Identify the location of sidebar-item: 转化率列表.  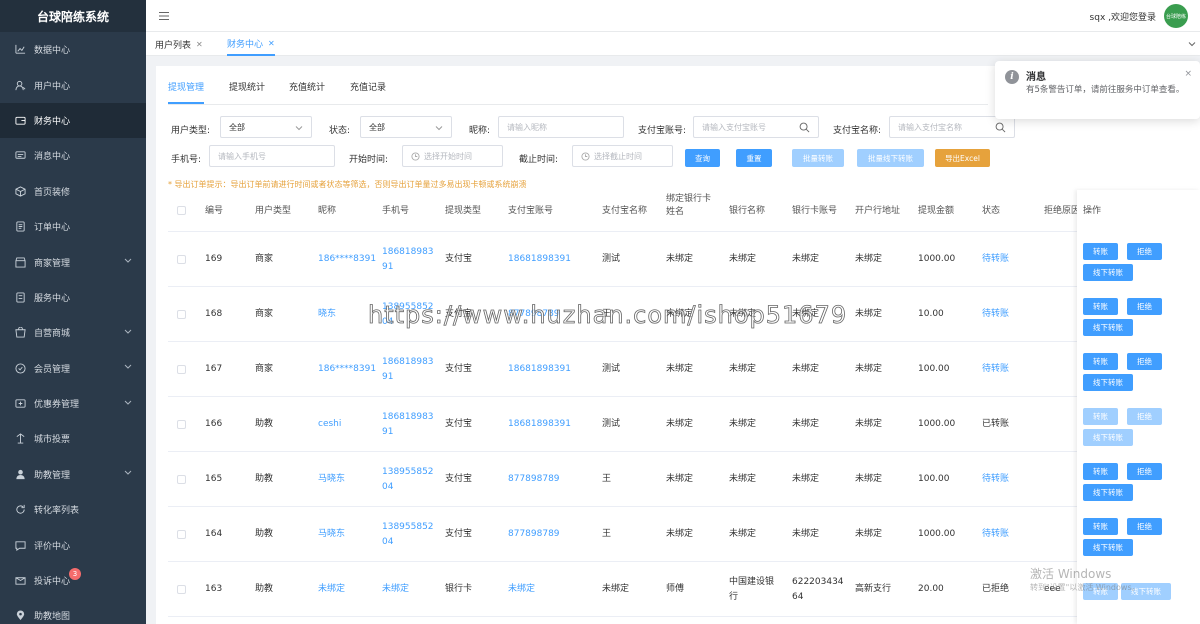
(73, 509).